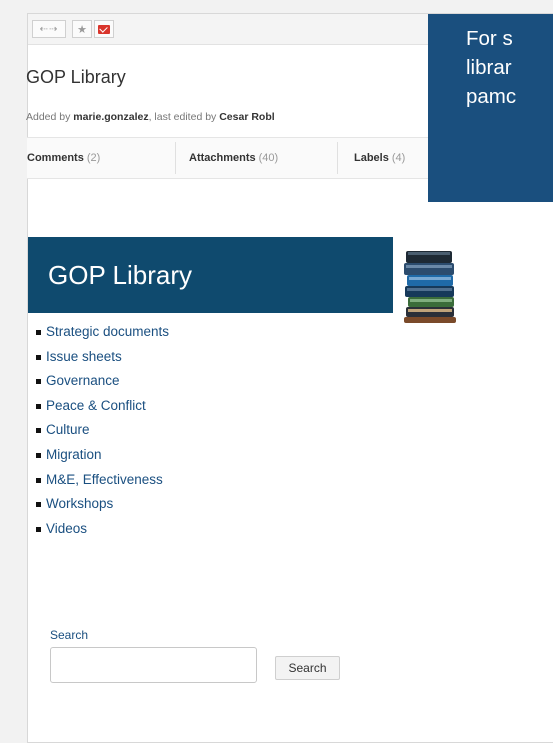 This screenshot has height=743, width=553. I want to click on tab-comments-label: Comments, so click(55, 158).